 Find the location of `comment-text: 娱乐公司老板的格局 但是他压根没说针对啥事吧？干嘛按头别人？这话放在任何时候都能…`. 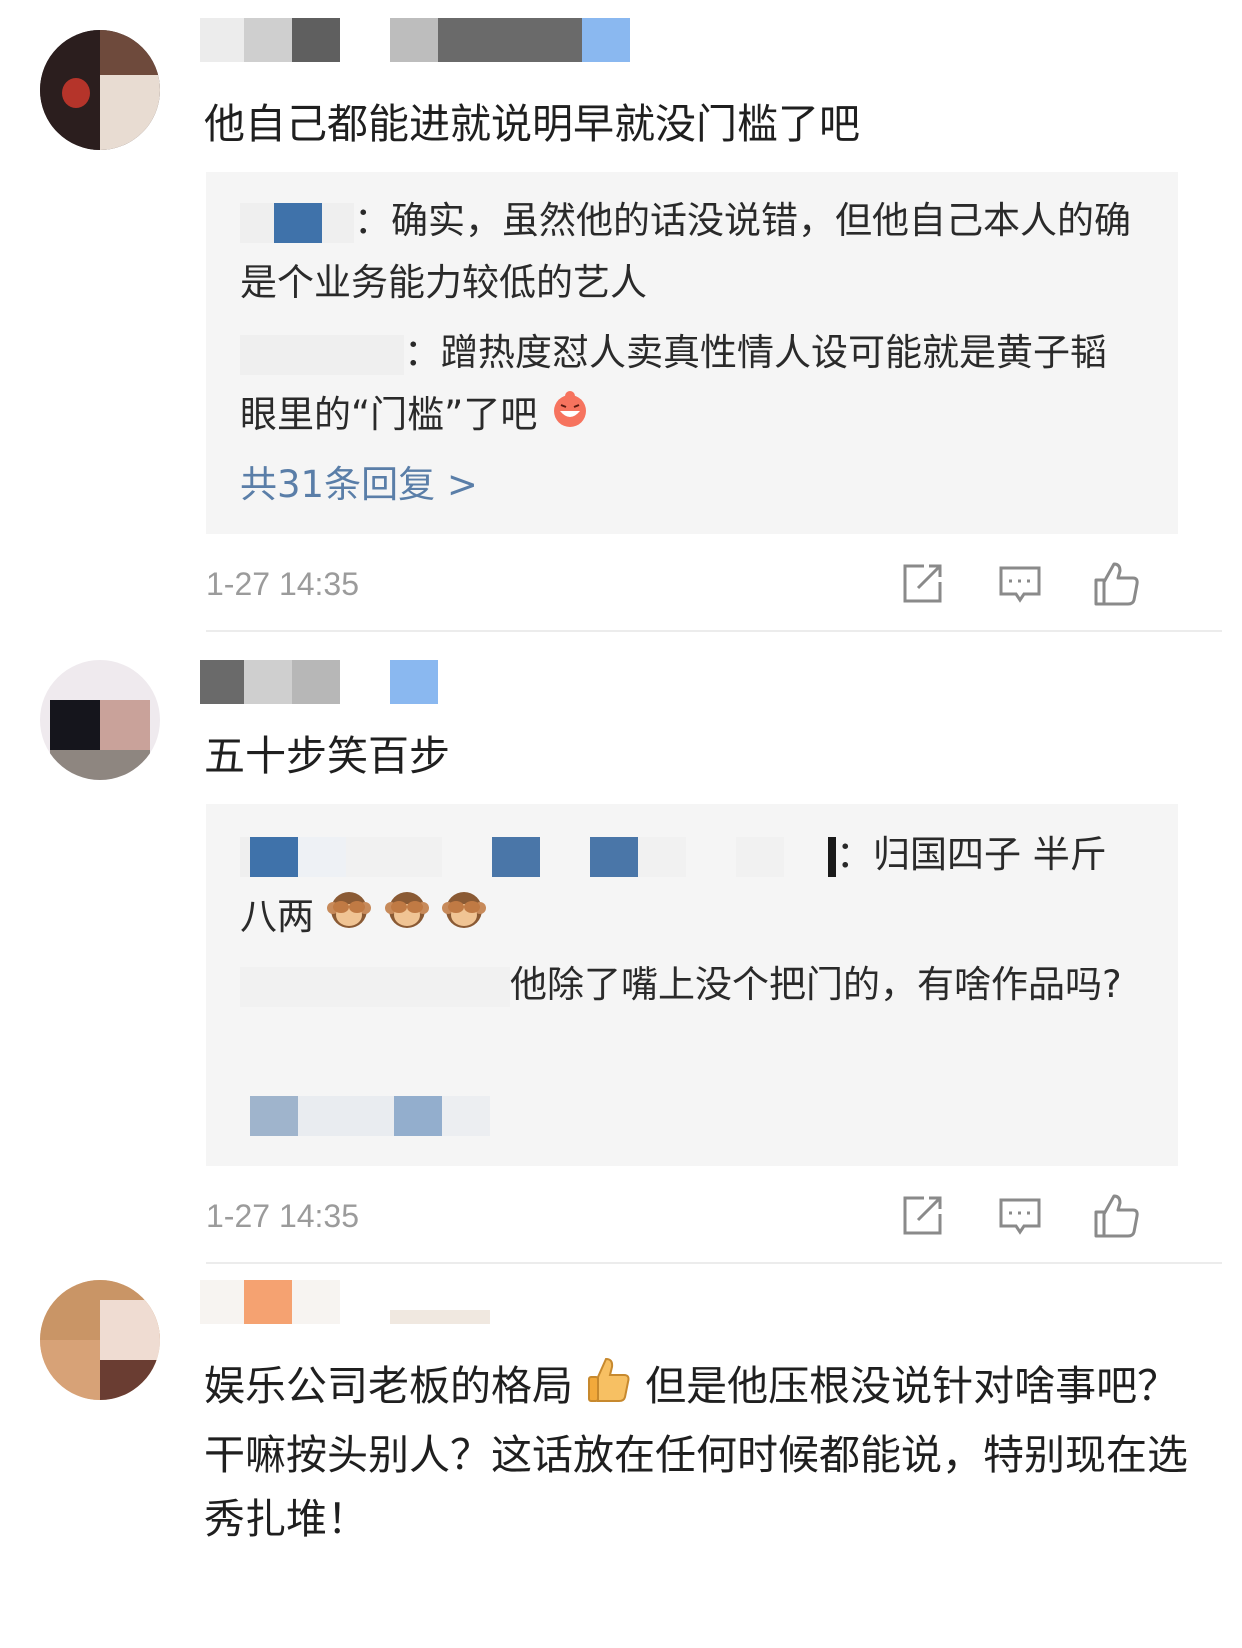

comment-text: 娱乐公司老板的格局 但是他压根没说针对啥事吧？干嘛按头别人？这话放在任何时候都能… is located at coordinates (699, 1452).